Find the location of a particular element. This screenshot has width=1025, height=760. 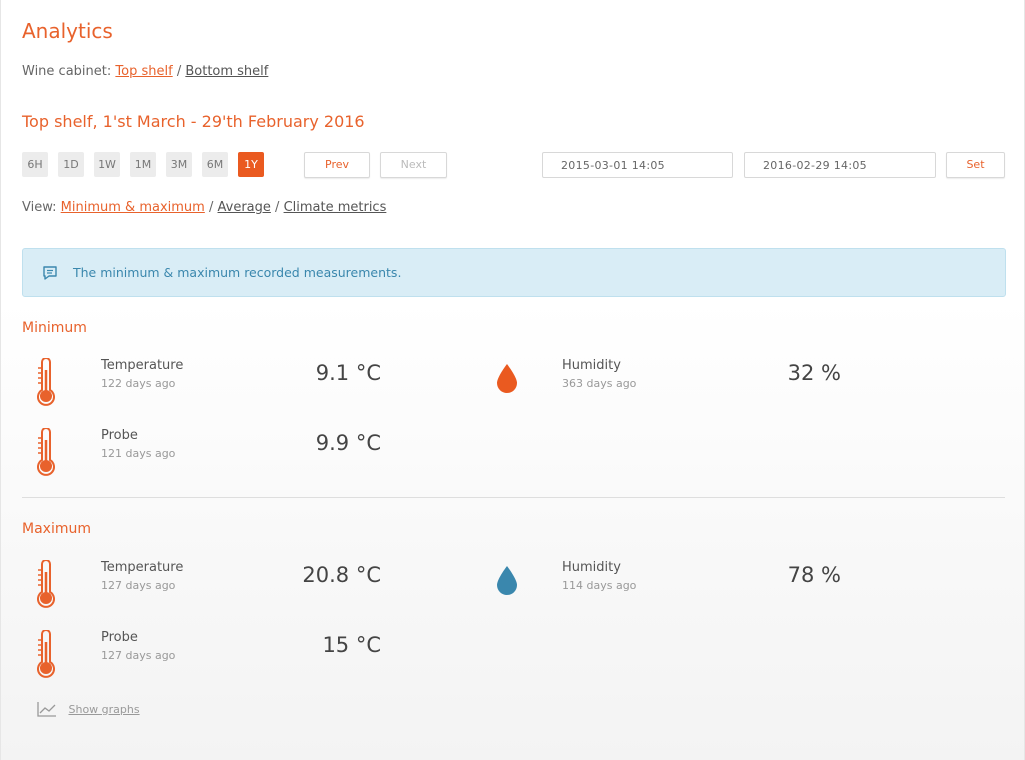

view-minmax-link: Minimum & maximum is located at coordinates (133, 207).